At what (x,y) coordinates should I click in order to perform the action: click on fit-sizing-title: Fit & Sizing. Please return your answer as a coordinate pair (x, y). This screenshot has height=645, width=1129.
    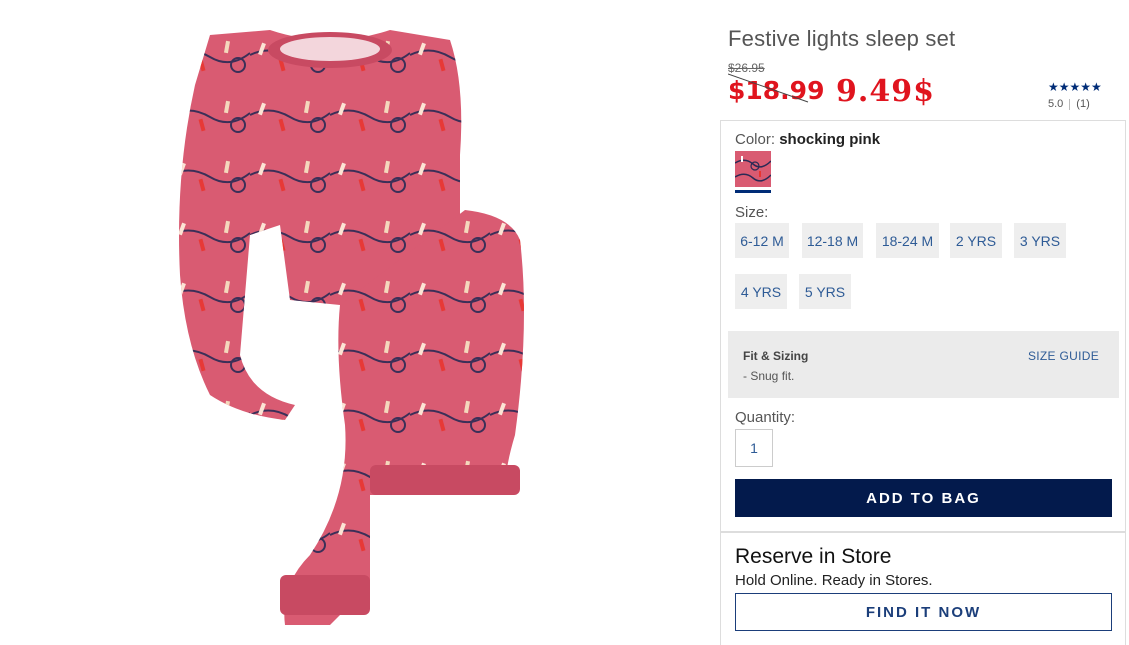
    Looking at the image, I should click on (776, 356).